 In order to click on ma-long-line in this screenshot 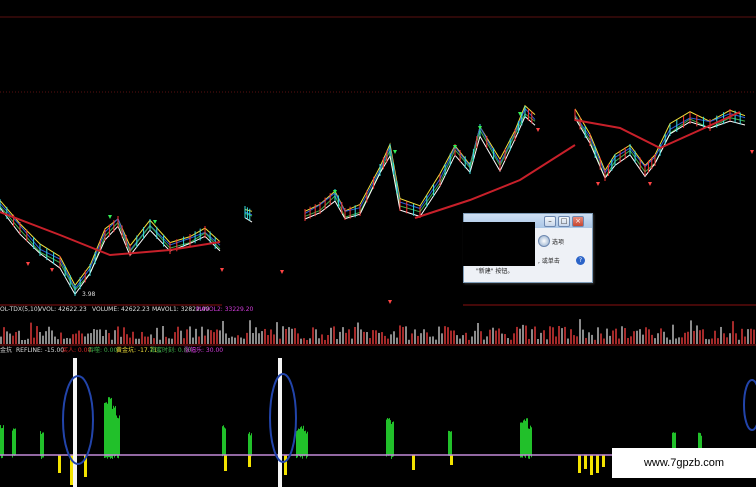, I will do `click(657, 130)`.